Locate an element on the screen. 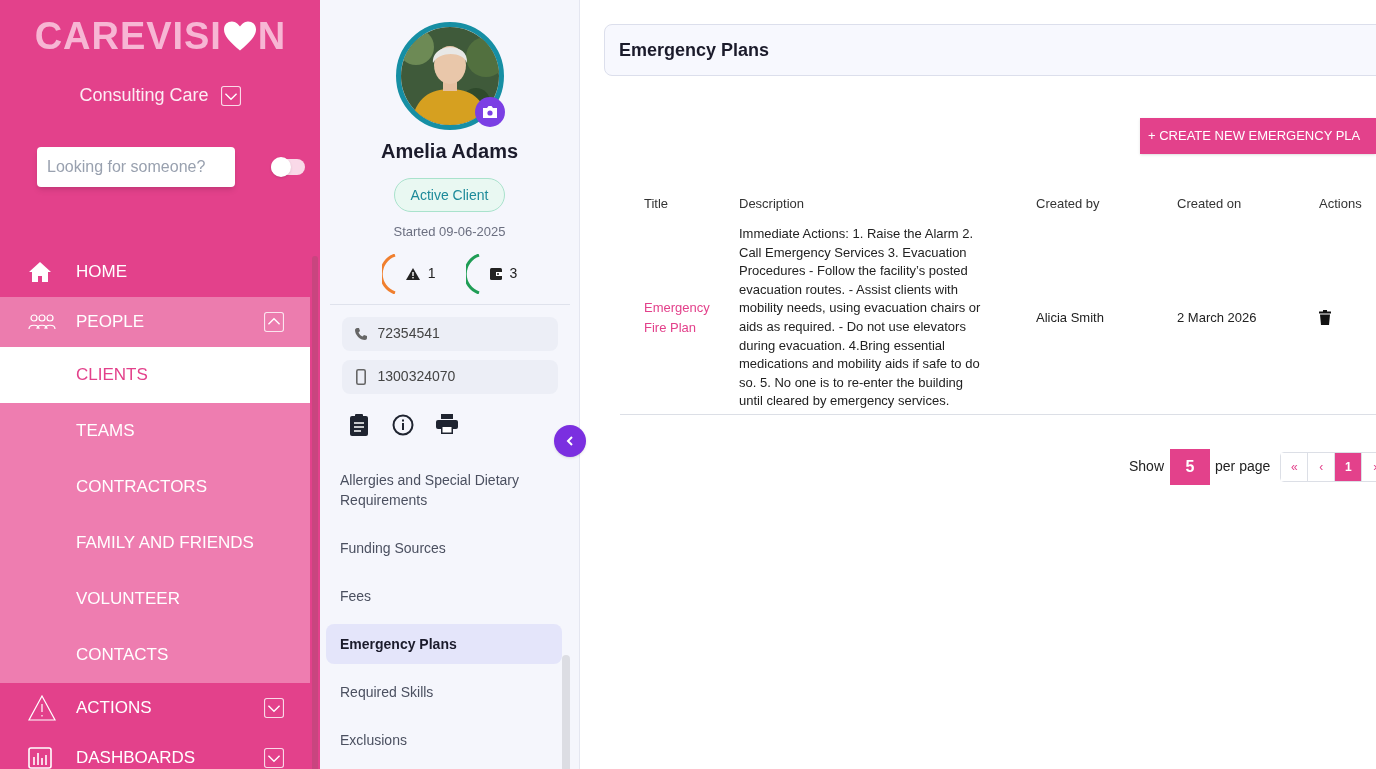 The height and width of the screenshot is (769, 1376). collapse-button is located at coordinates (570, 441).